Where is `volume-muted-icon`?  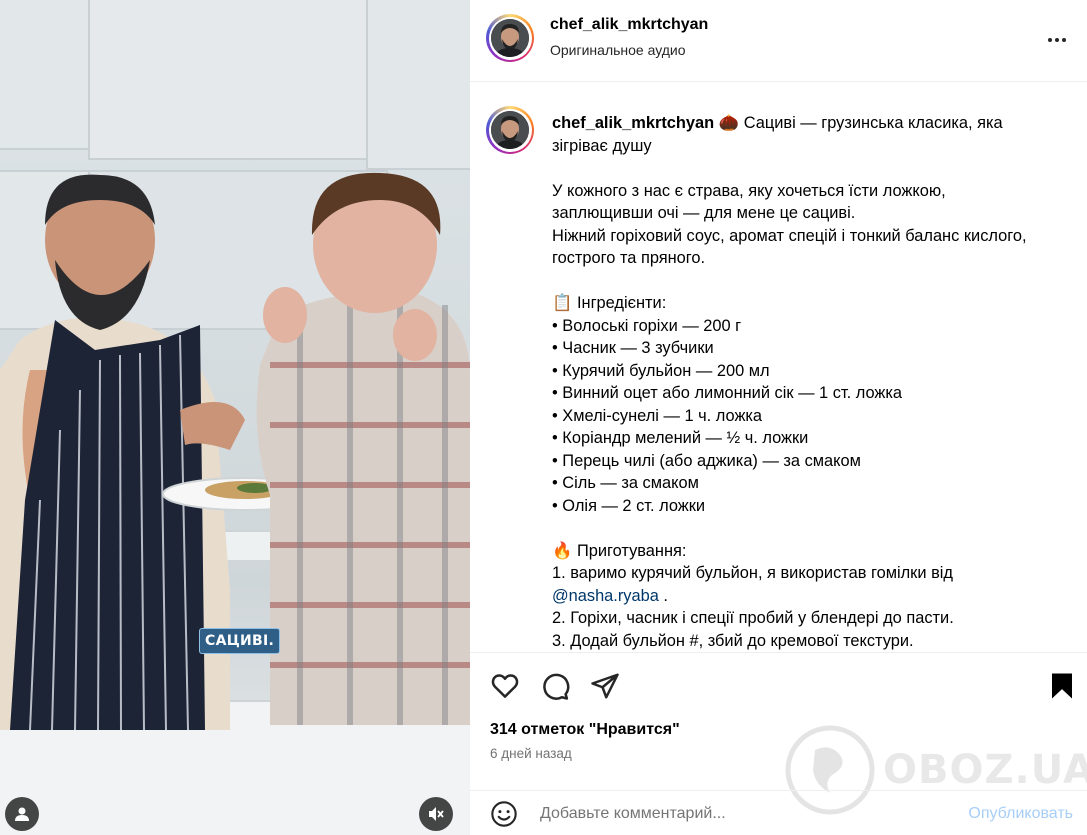 volume-muted-icon is located at coordinates (436, 814).